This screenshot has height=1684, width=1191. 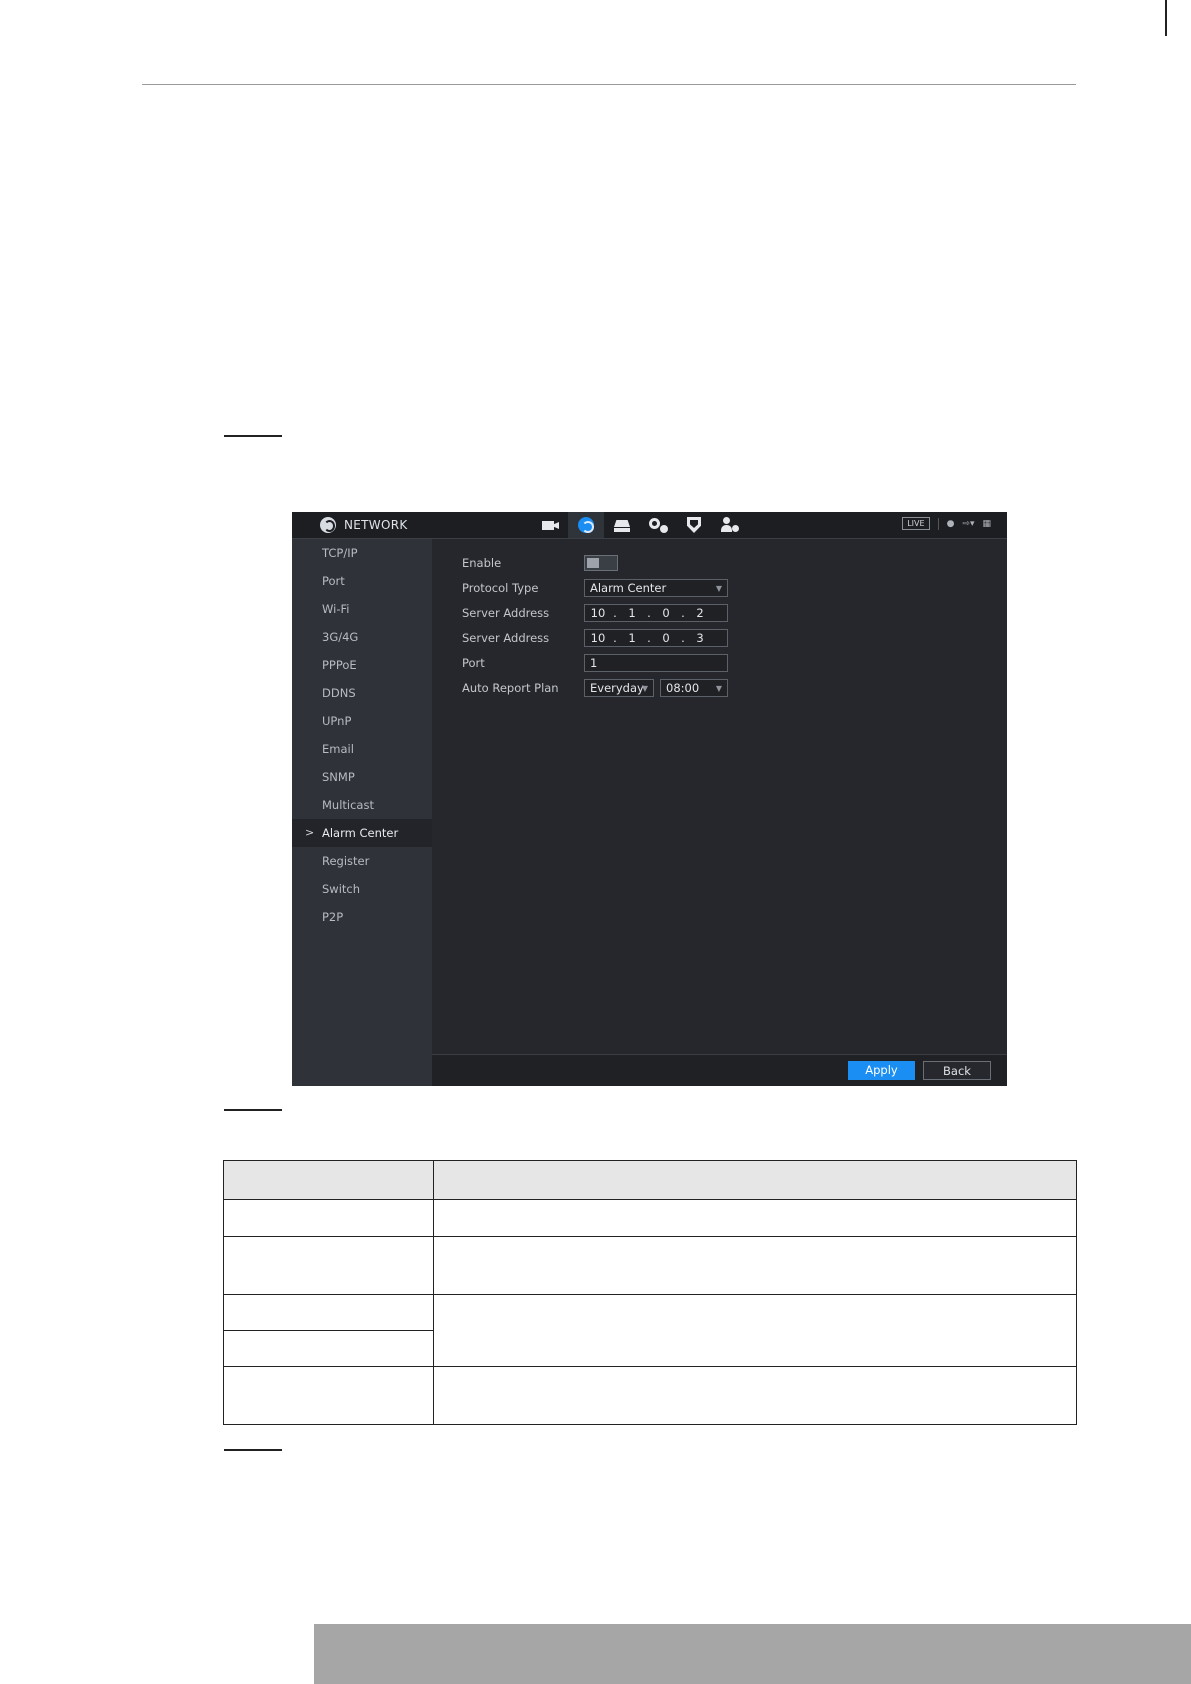 I want to click on divider, so click(x=938, y=523).